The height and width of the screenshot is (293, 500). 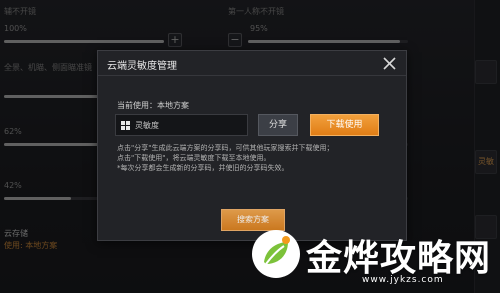 I want to click on dialog-header: 云端灵敏度管理, so click(x=252, y=63).